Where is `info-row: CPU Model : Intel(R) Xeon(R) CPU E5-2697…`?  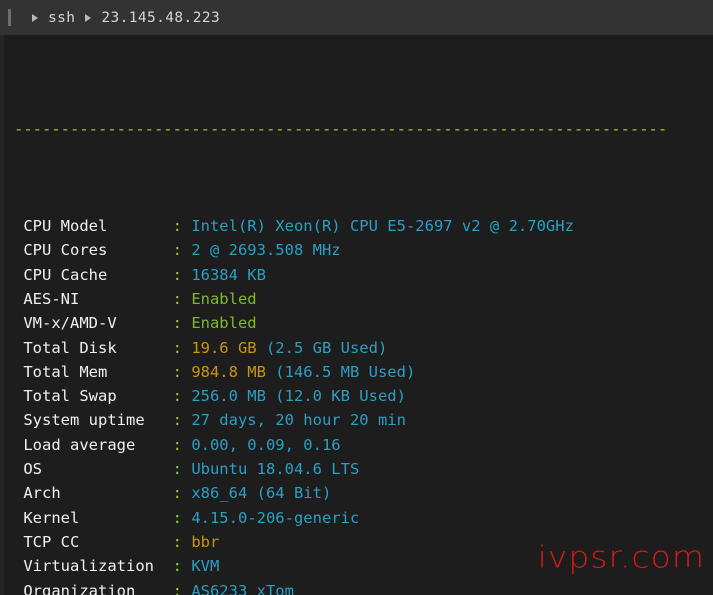 info-row: CPU Model : Intel(R) Xeon(R) CPU E5-2697… is located at coordinates (363, 226).